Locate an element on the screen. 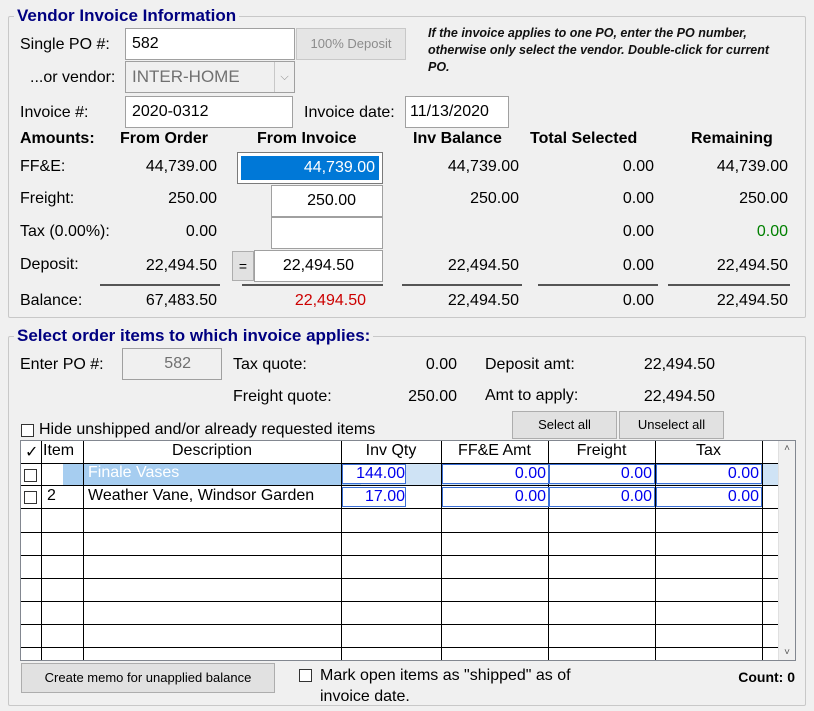 The height and width of the screenshot is (711, 814). col-header-description: Description is located at coordinates (212, 451).